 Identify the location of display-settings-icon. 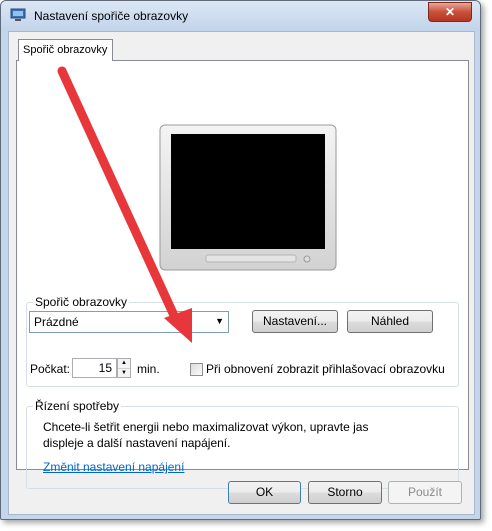
(18, 14).